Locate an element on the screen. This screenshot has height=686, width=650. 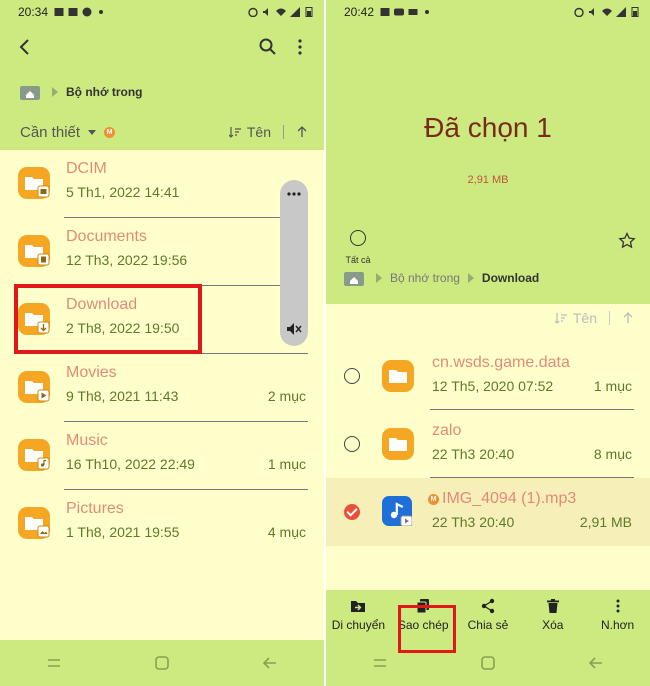
chevron-down-icon is located at coordinates (92, 132).